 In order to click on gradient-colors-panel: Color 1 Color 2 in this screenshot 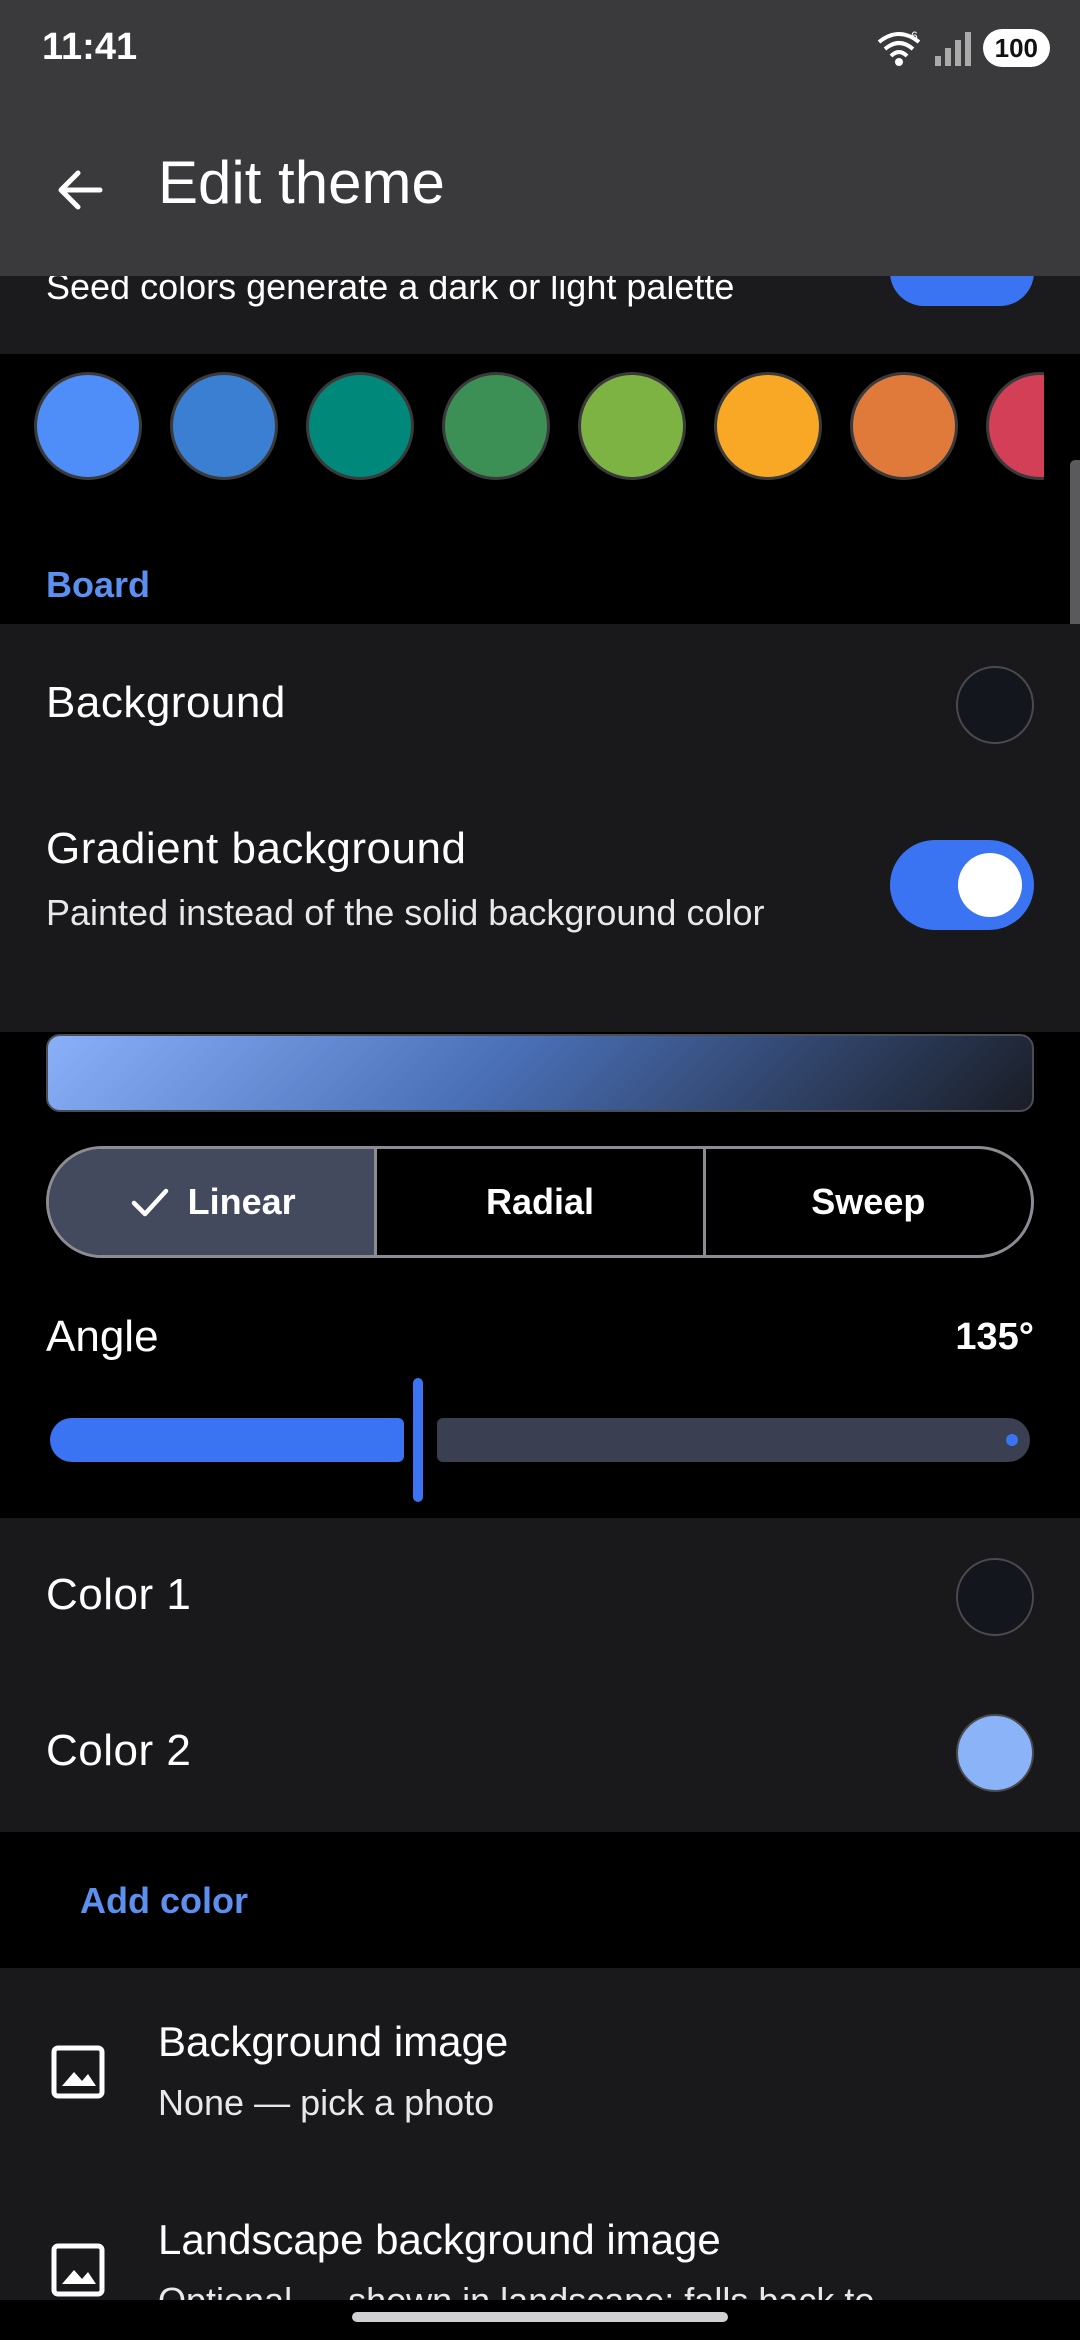, I will do `click(540, 1675)`.